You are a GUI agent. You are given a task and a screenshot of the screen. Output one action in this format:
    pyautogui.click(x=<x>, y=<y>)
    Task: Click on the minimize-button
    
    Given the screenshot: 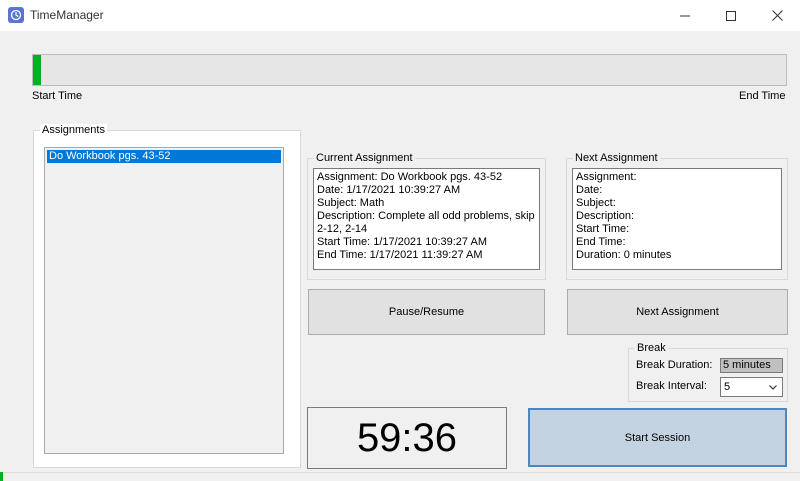 What is the action you would take?
    pyautogui.click(x=685, y=15)
    